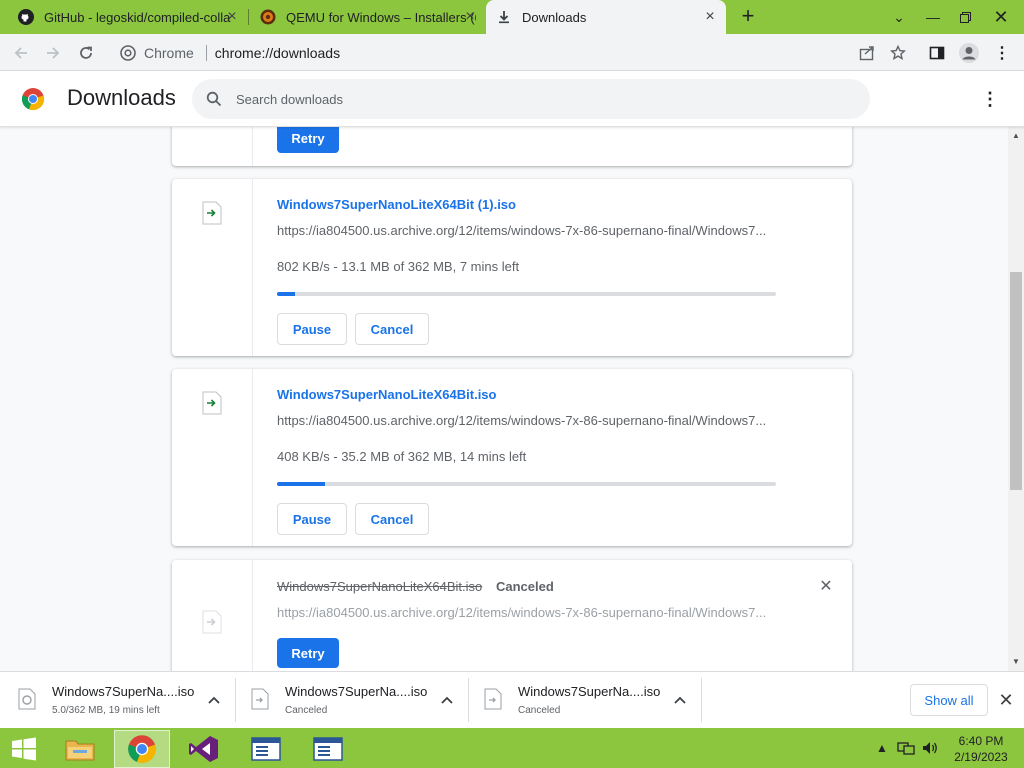 Image resolution: width=1024 pixels, height=768 pixels. I want to click on remove-close-icon: ✕, so click(826, 587).